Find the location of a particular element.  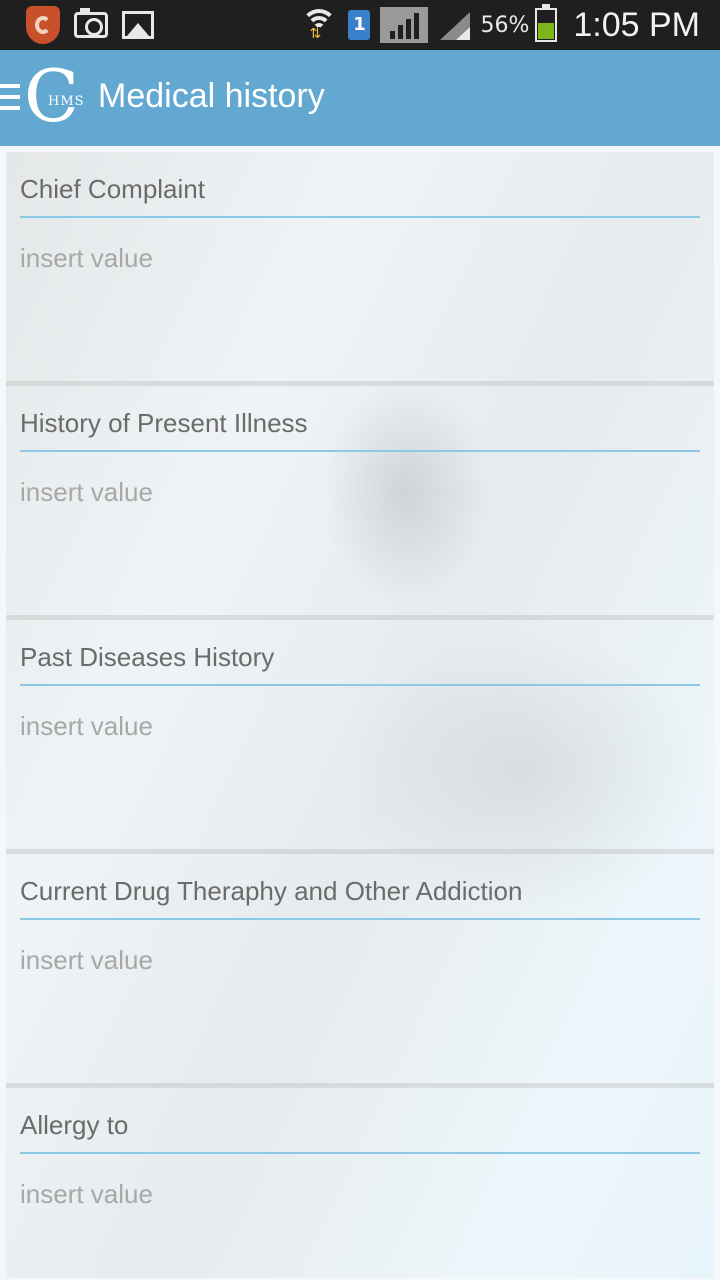

app-logo: C HMS is located at coordinates (58, 96).